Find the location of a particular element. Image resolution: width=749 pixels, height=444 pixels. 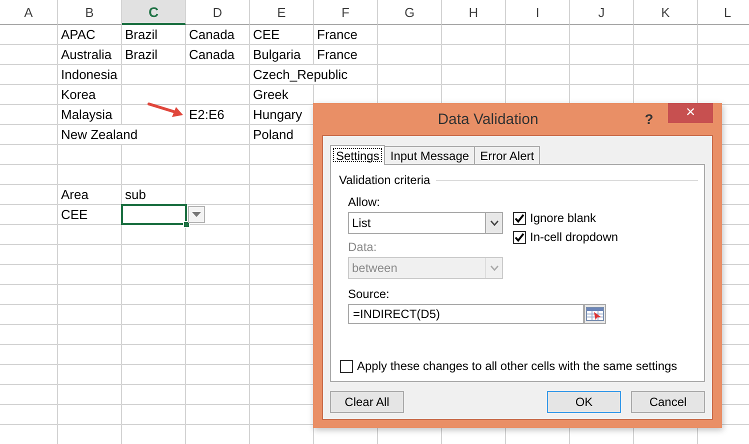

allow-dropdown: List is located at coordinates (425, 223).